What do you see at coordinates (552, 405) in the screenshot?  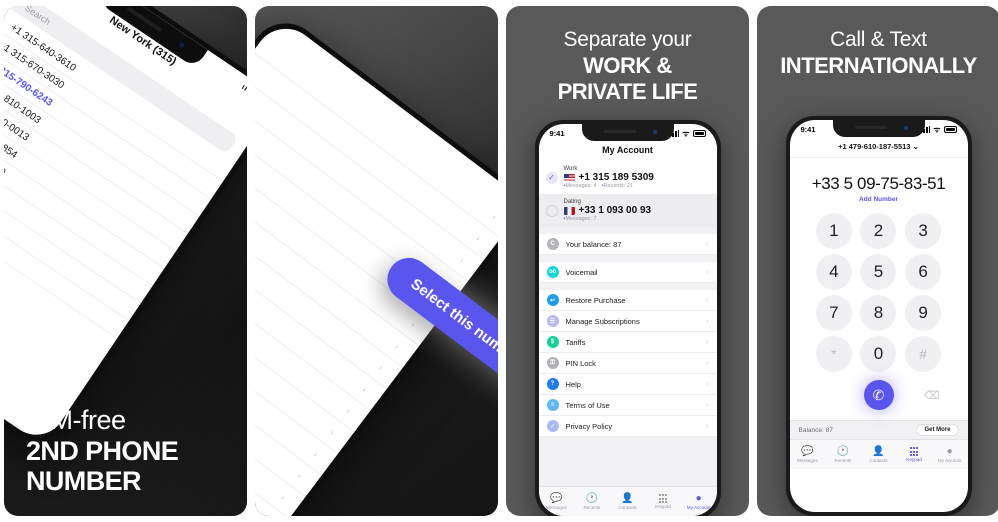 I see `terms-icon: ≡` at bounding box center [552, 405].